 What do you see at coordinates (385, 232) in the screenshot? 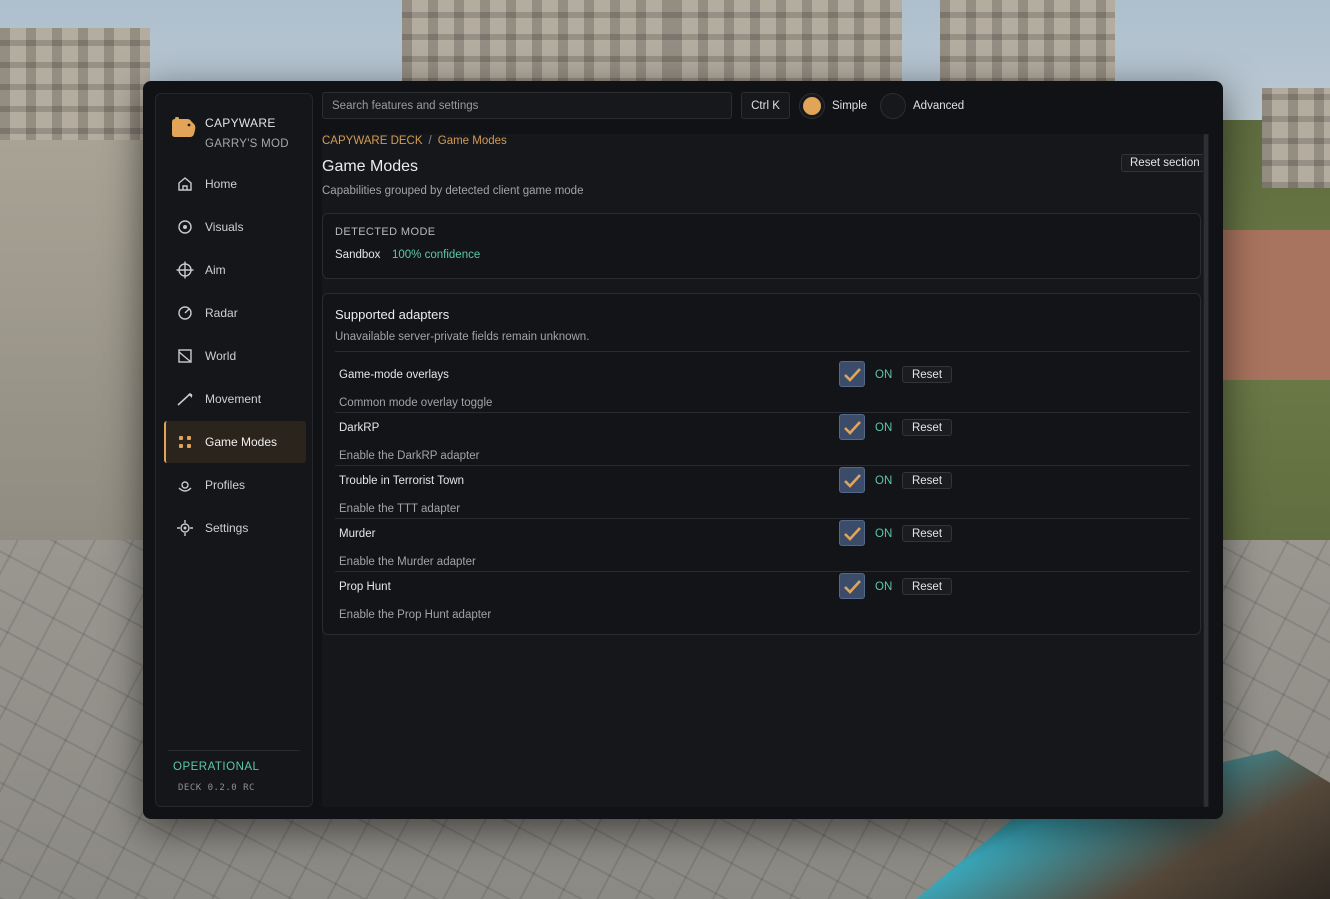
I see `detected-mode-label: DETECTED MODE` at bounding box center [385, 232].